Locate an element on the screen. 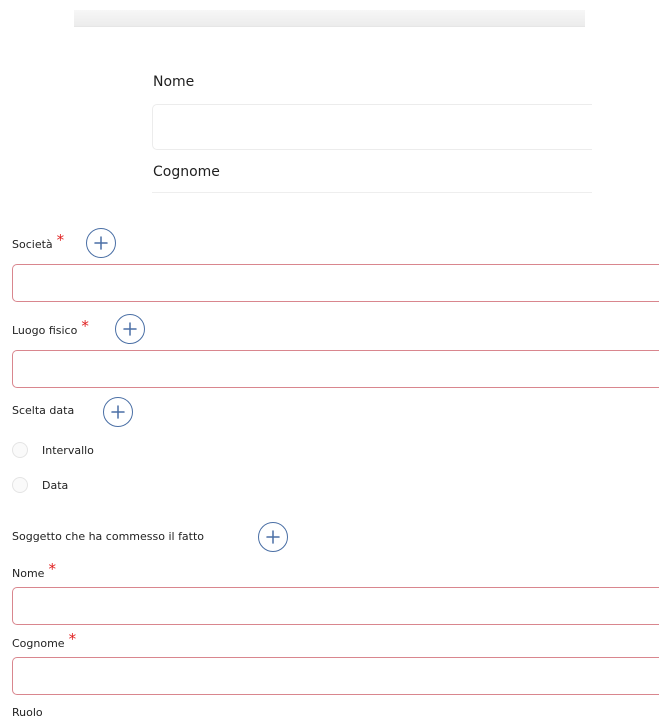  upper-nome-input is located at coordinates (372, 127).